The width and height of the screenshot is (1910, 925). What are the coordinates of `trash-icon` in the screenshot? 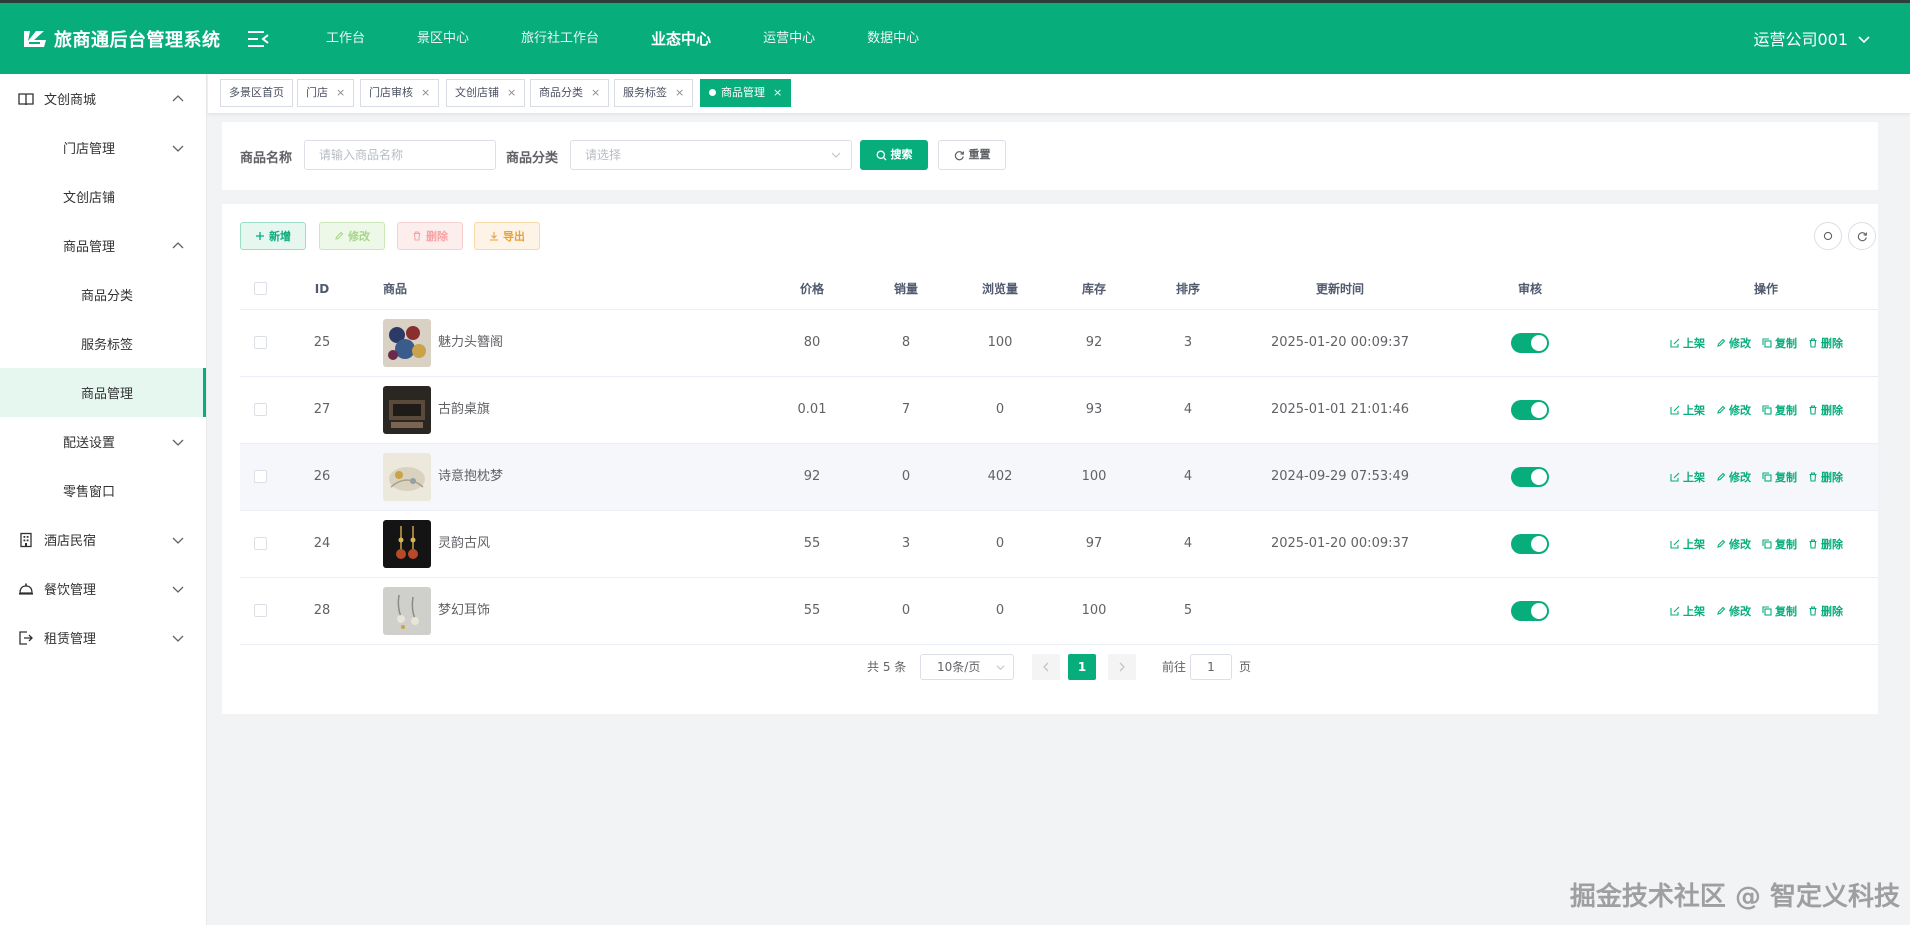 It's located at (417, 236).